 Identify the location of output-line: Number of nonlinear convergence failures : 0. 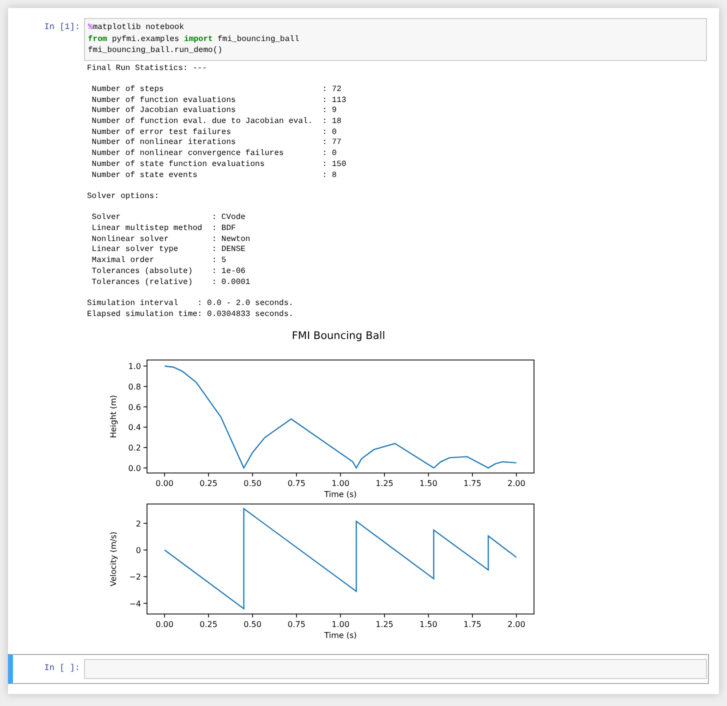
(213, 154).